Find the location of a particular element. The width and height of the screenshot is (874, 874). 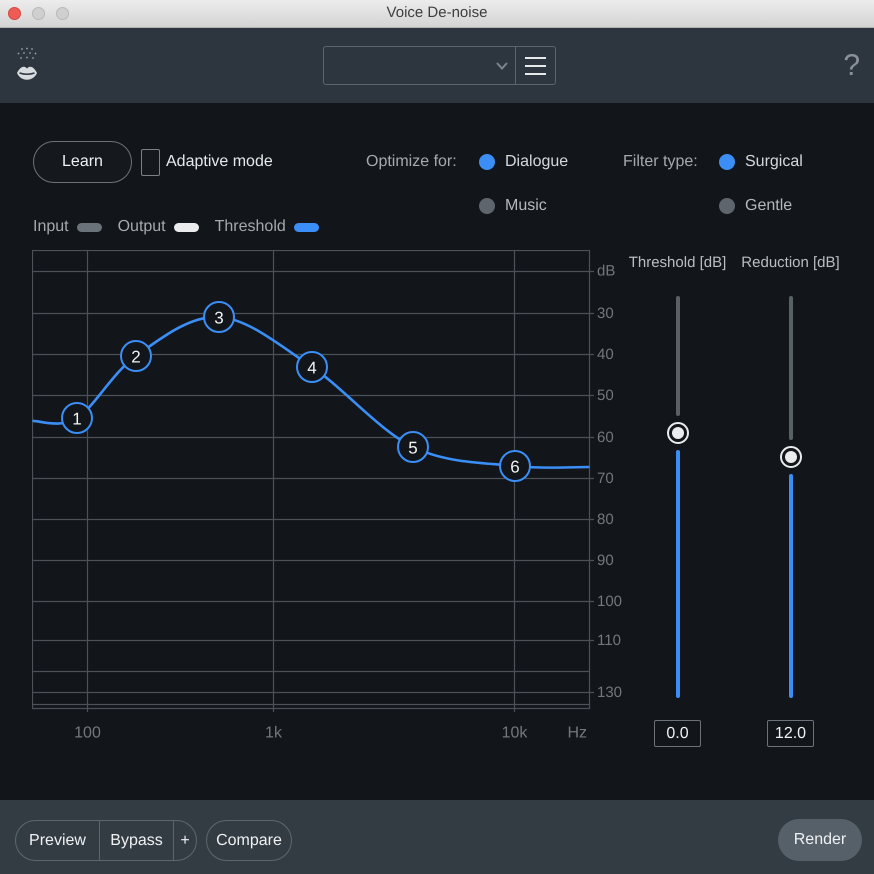

axis-label: 110 is located at coordinates (609, 640).